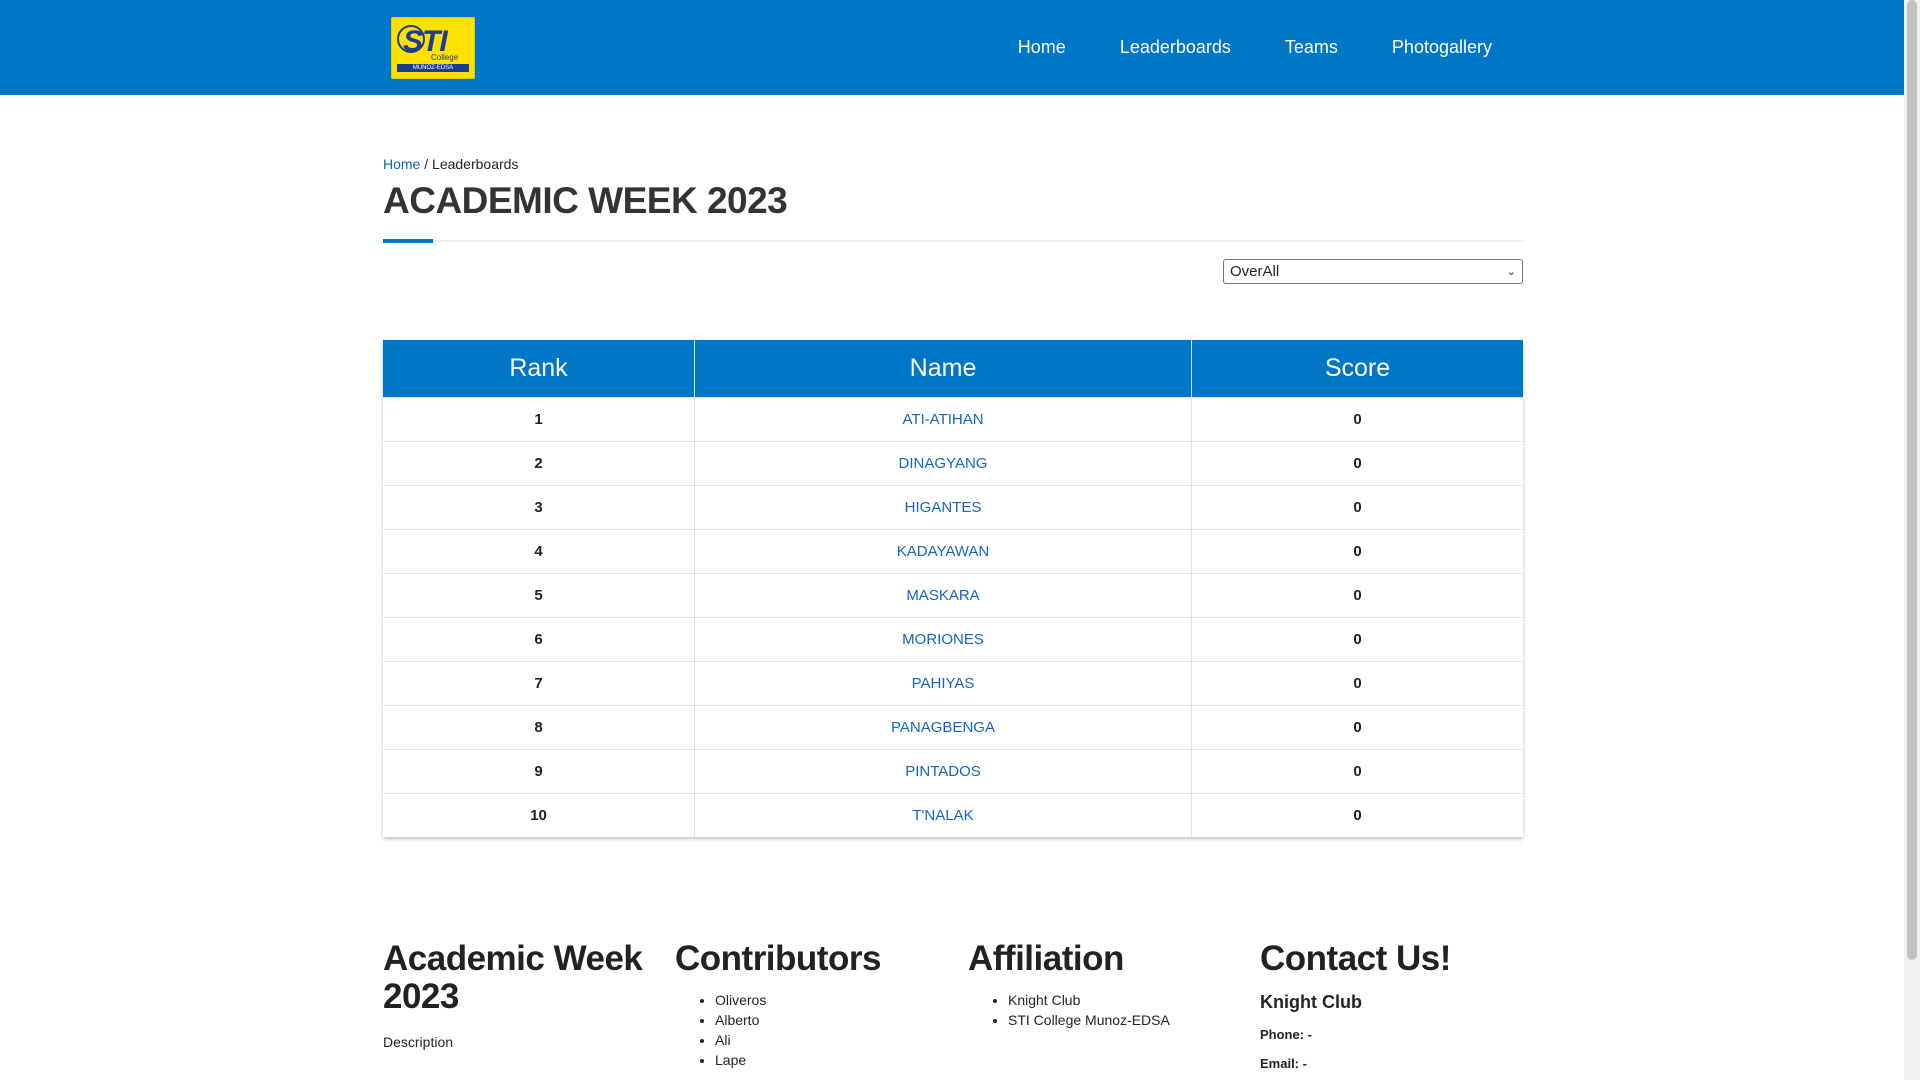 The height and width of the screenshot is (1080, 1920). What do you see at coordinates (539, 419) in the screenshot?
I see `rank-cell: 1` at bounding box center [539, 419].